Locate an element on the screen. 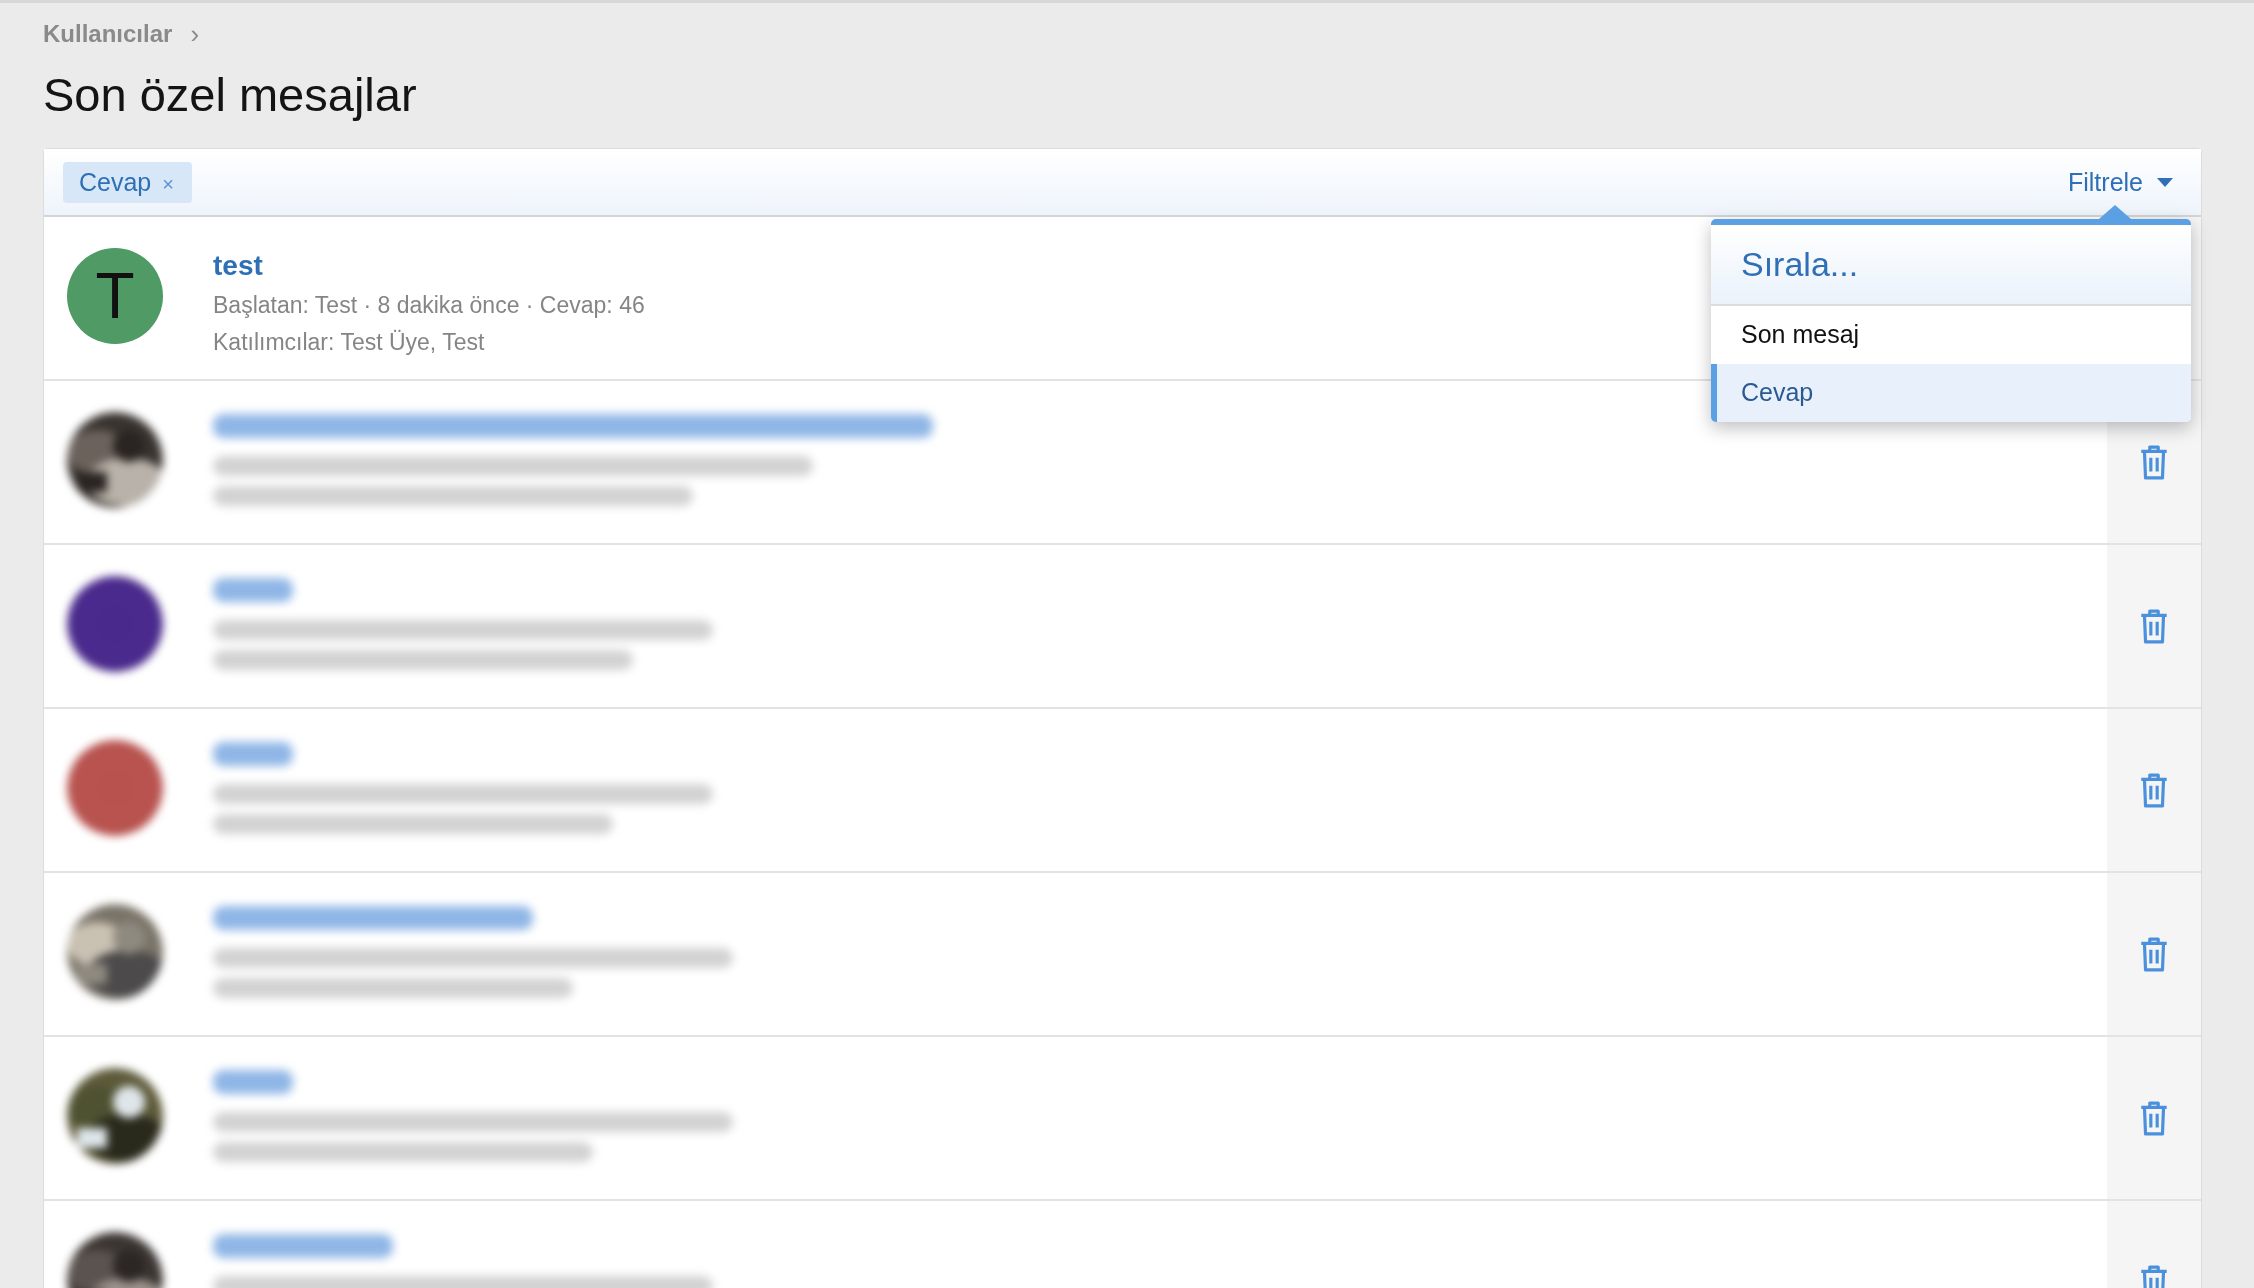  filter-tag: Cevap × is located at coordinates (127, 182).